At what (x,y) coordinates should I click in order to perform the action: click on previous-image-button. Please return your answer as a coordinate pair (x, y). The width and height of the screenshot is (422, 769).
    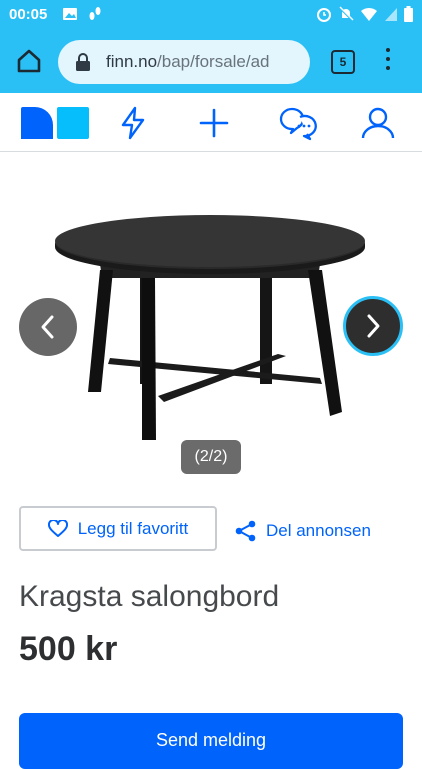
    Looking at the image, I should click on (48, 327).